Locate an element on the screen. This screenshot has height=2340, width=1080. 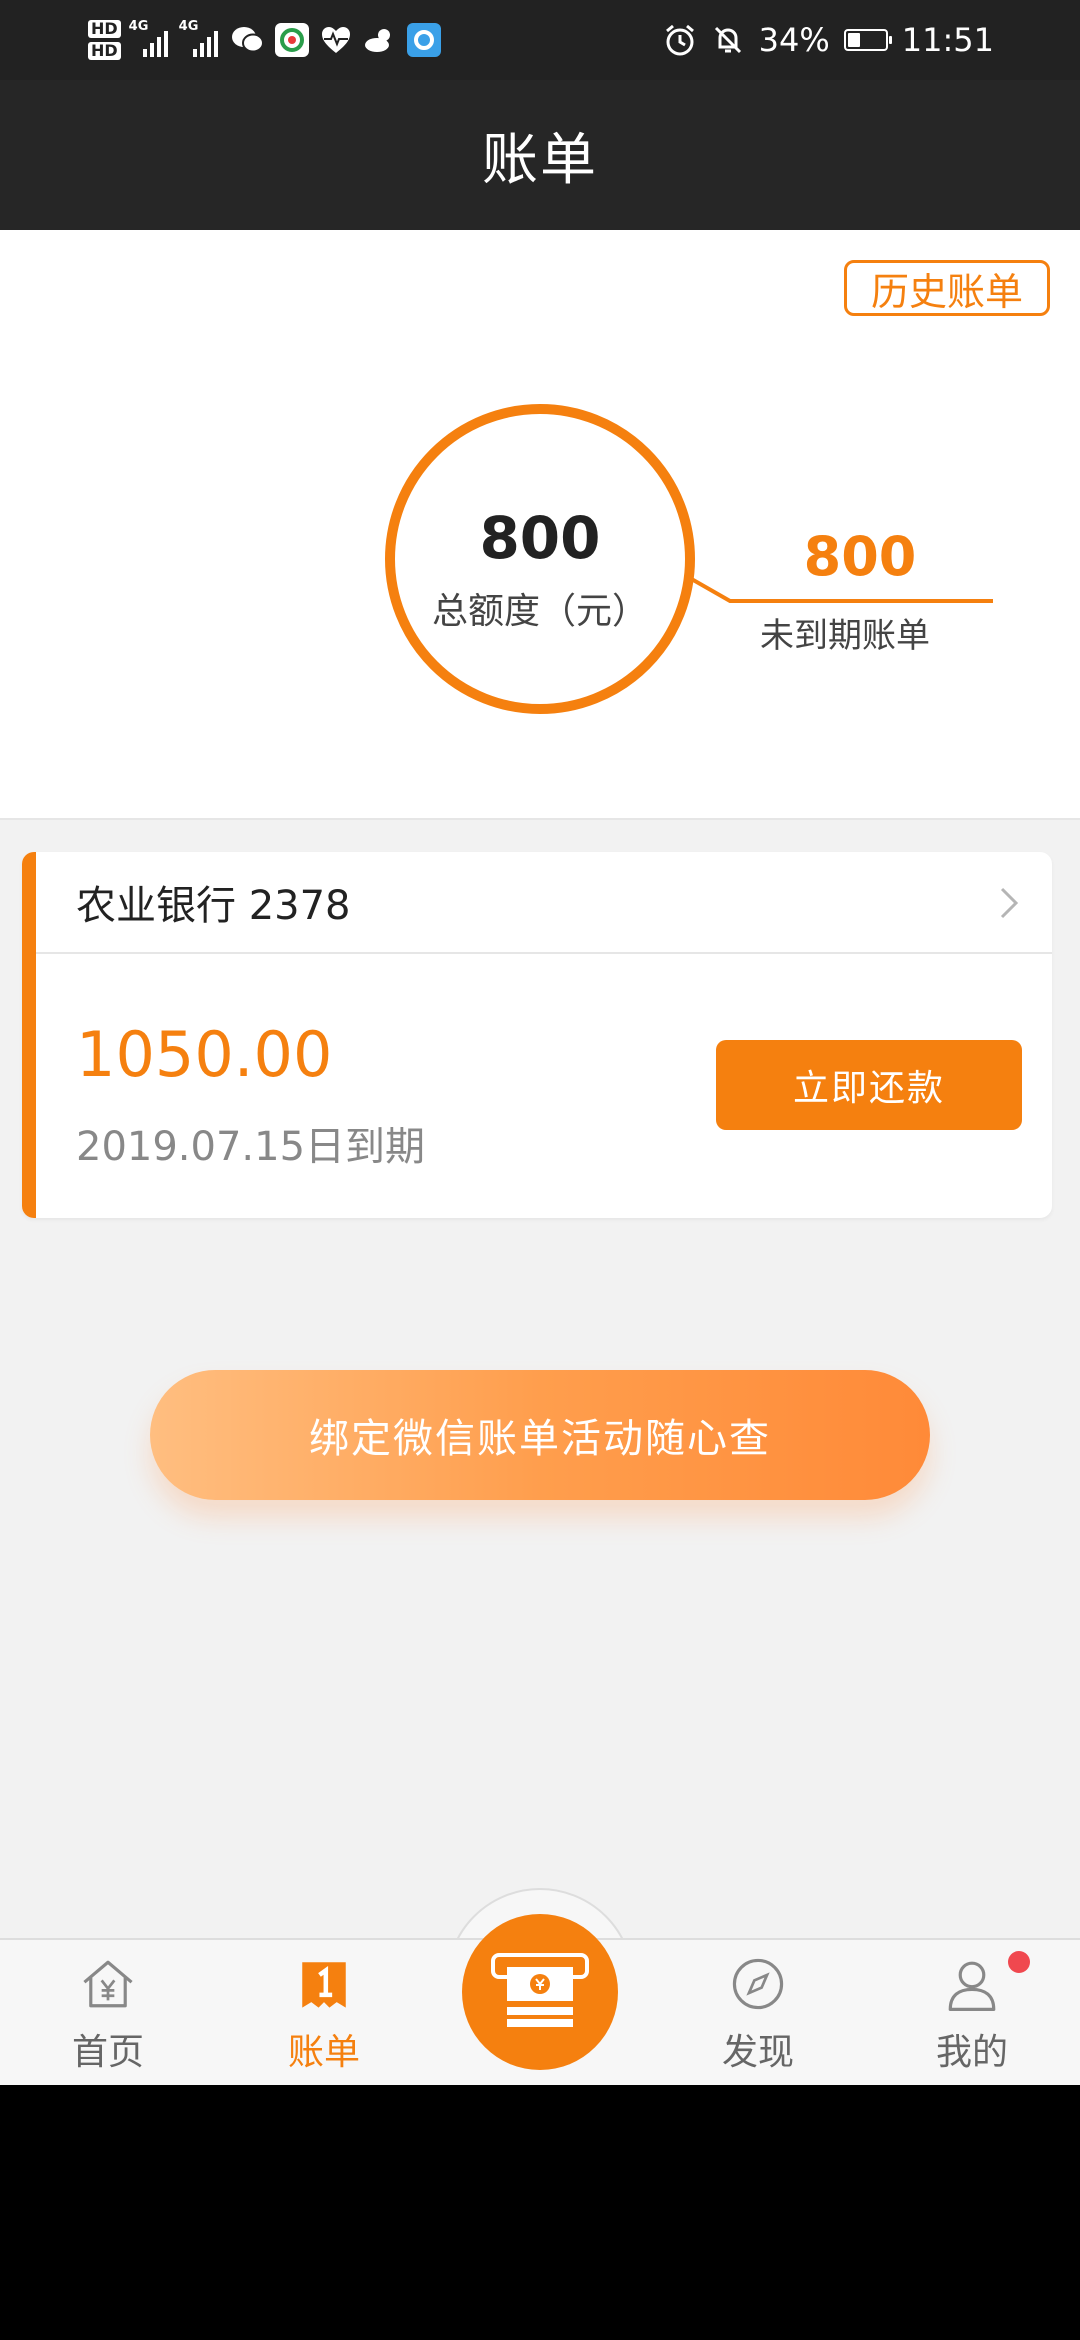
status-right: 34% 11:51 is located at coordinates (828, 40).